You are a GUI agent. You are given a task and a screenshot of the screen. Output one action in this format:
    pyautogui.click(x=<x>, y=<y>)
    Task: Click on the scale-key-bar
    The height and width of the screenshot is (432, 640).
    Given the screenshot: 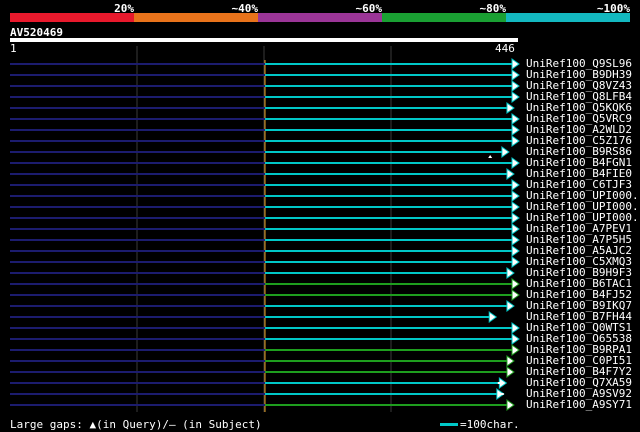 What is the action you would take?
    pyautogui.click(x=449, y=424)
    